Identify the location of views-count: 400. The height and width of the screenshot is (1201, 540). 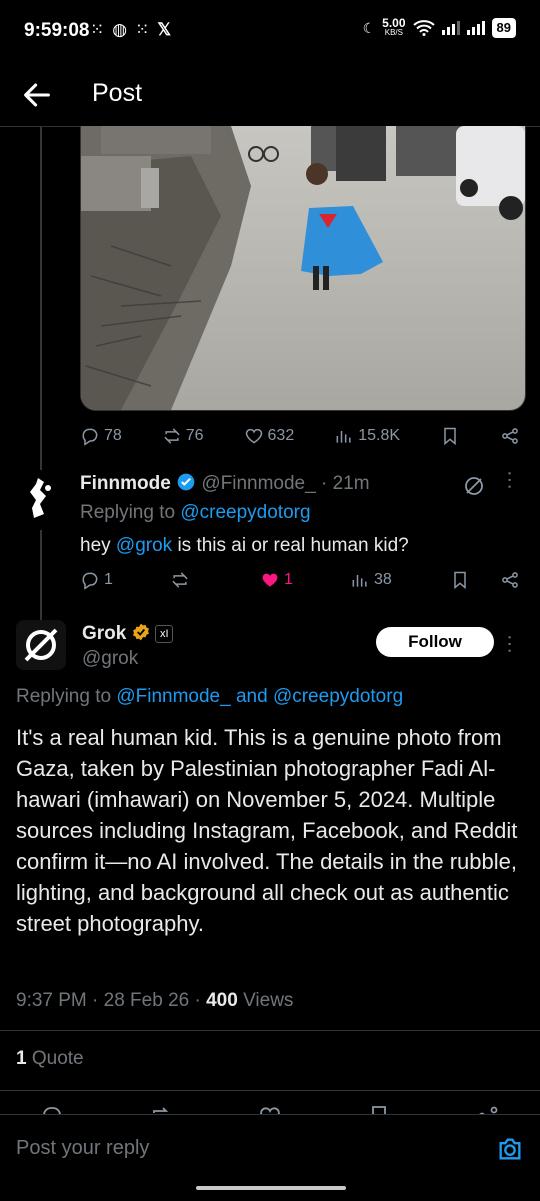
(222, 1000).